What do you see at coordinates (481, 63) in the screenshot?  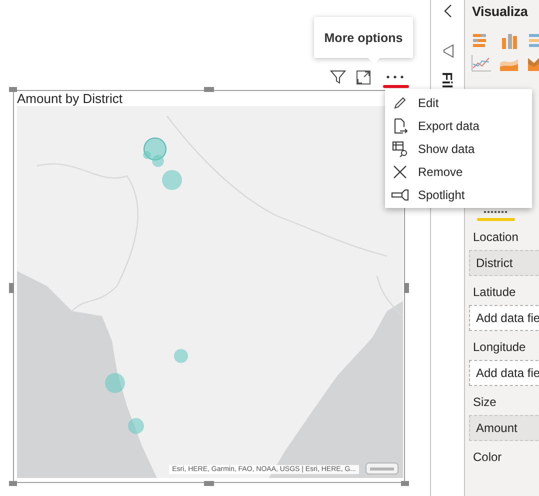 I see `line-chart-icon` at bounding box center [481, 63].